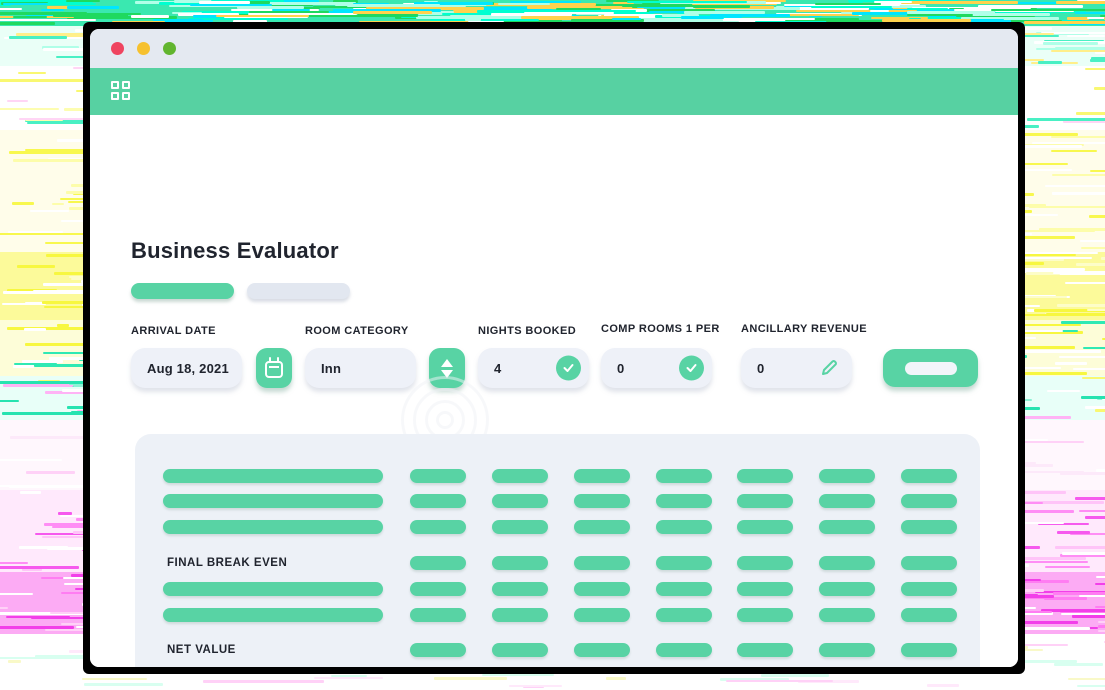  What do you see at coordinates (201, 650) in the screenshot?
I see `table-row-label: NET VALUE` at bounding box center [201, 650].